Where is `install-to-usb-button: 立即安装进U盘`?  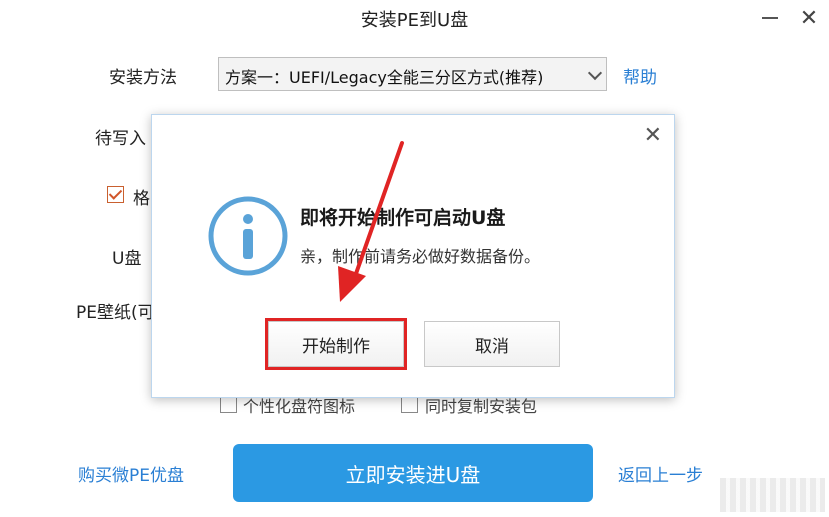 install-to-usb-button: 立即安装进U盘 is located at coordinates (413, 473).